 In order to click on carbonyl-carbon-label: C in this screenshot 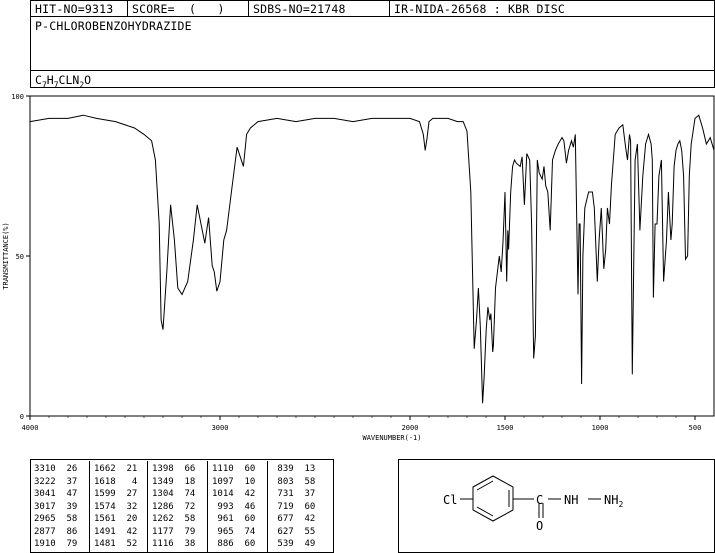, I will do `click(539, 500)`.